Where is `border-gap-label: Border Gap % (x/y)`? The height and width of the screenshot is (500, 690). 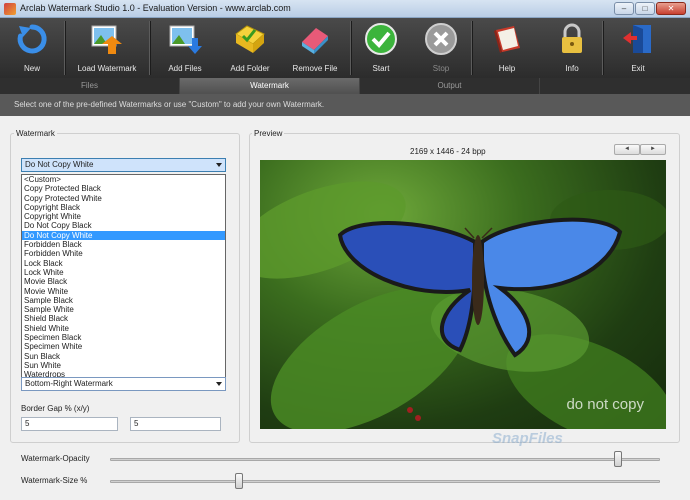 border-gap-label: Border Gap % (x/y) is located at coordinates (55, 408).